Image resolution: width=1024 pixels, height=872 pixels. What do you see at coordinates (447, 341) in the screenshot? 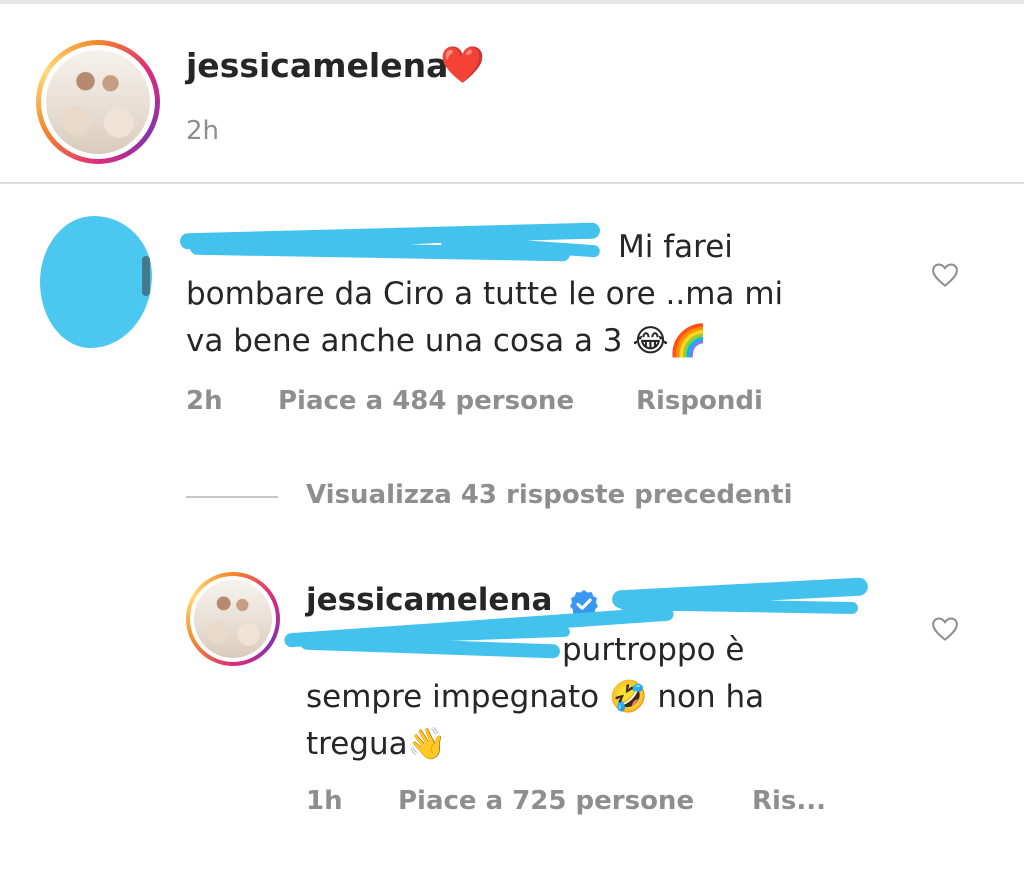
I see `comment-text-line: va bene anche una cosa a 3 😂🌈` at bounding box center [447, 341].